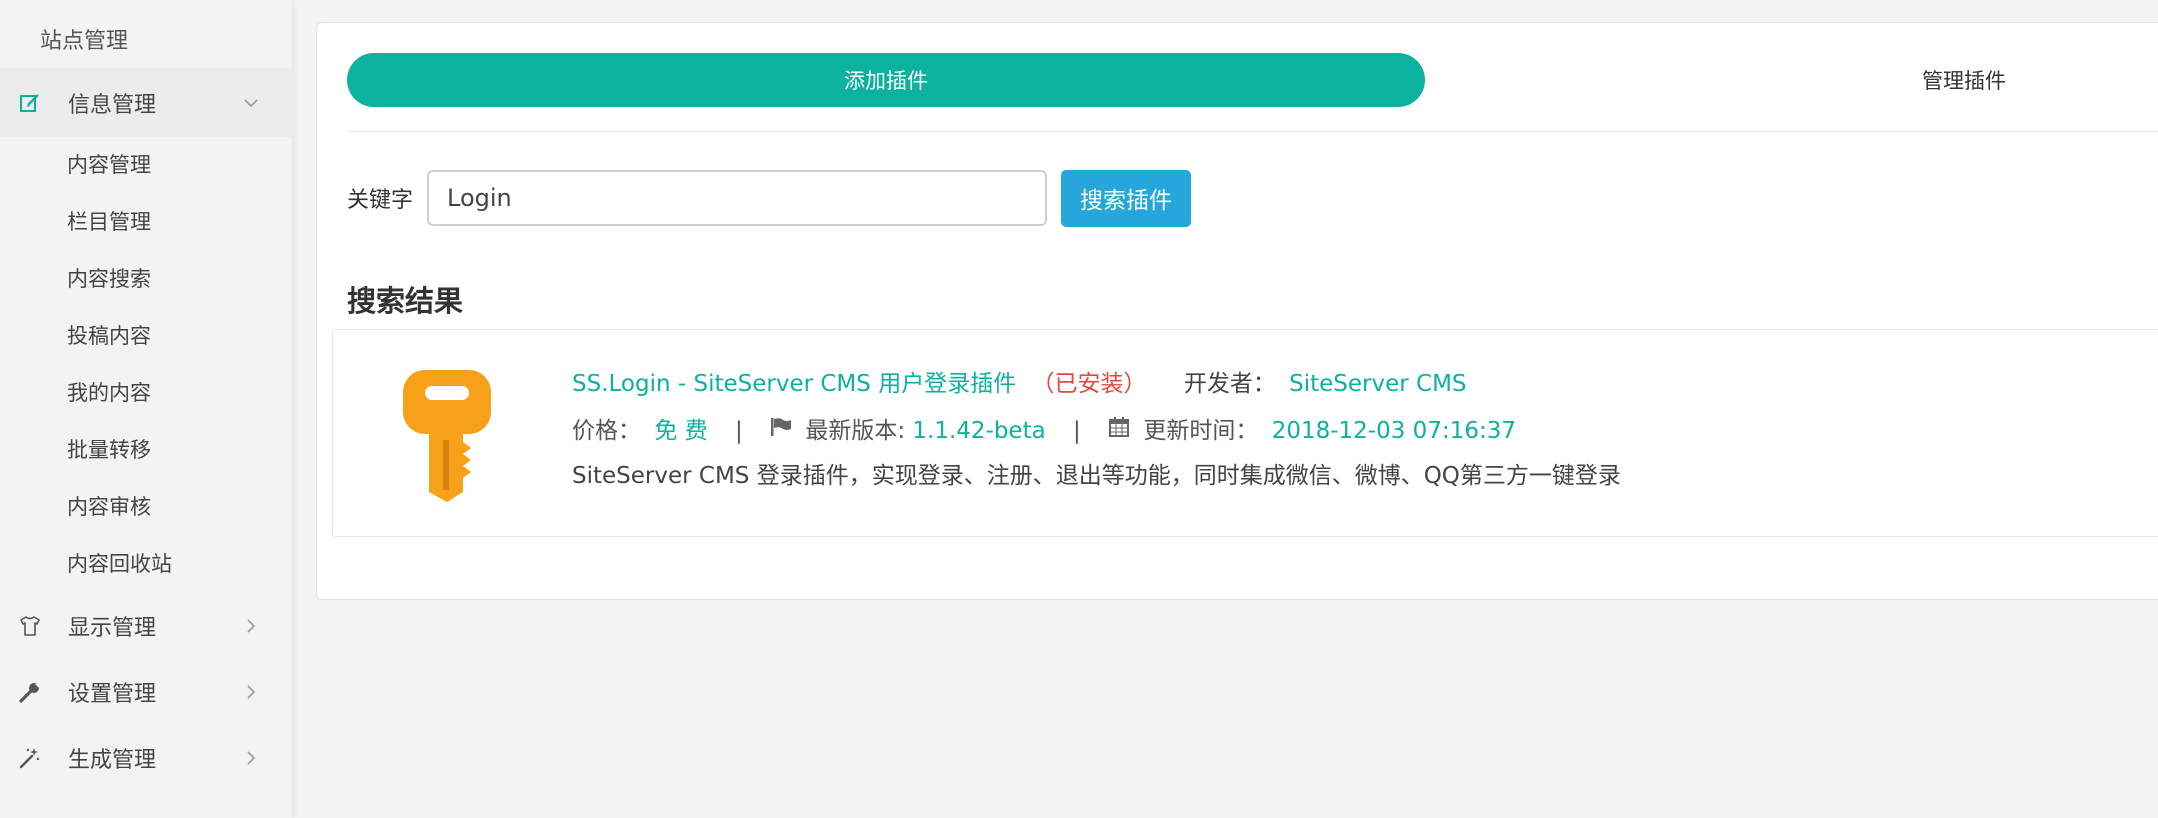 The width and height of the screenshot is (2158, 818). I want to click on sidebar-item-channel-management: 栏目管理, so click(146, 222).